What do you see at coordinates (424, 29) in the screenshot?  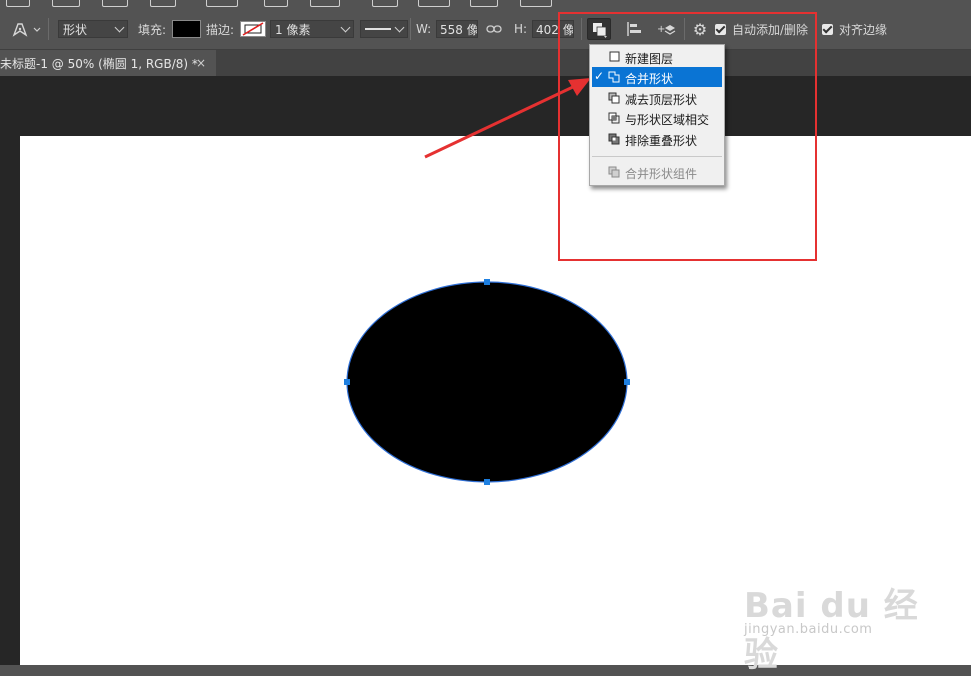 I see `width-label: W:` at bounding box center [424, 29].